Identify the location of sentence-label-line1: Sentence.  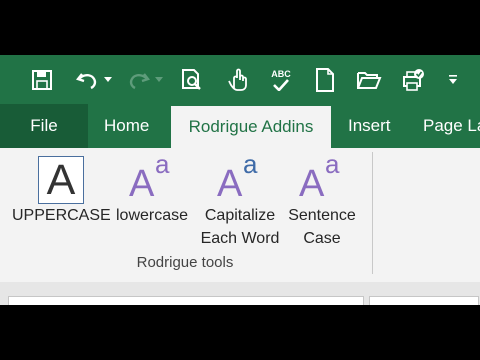
(322, 215).